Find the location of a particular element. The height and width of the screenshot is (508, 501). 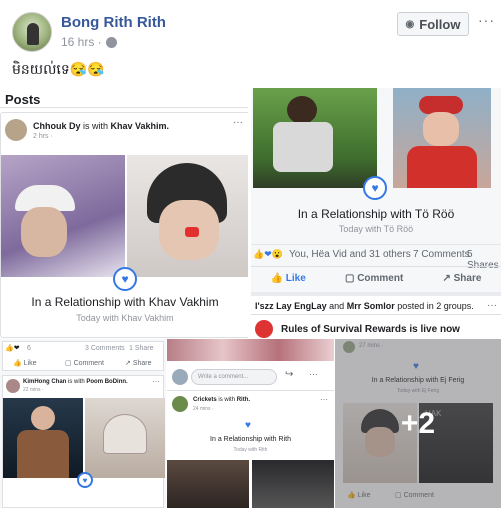

mini-poster-line: KimHong Chan is with Poom BoDinn. is located at coordinates (75, 382).